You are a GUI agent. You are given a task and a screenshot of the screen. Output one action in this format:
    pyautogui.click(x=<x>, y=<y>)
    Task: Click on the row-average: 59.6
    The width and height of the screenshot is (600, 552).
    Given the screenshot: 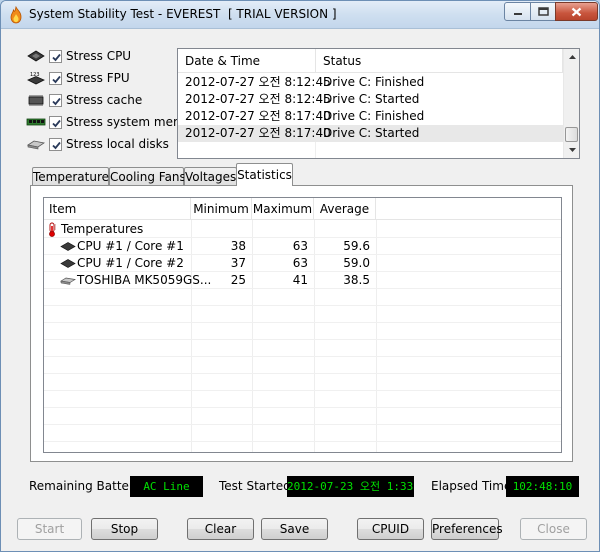 What is the action you would take?
    pyautogui.click(x=356, y=246)
    